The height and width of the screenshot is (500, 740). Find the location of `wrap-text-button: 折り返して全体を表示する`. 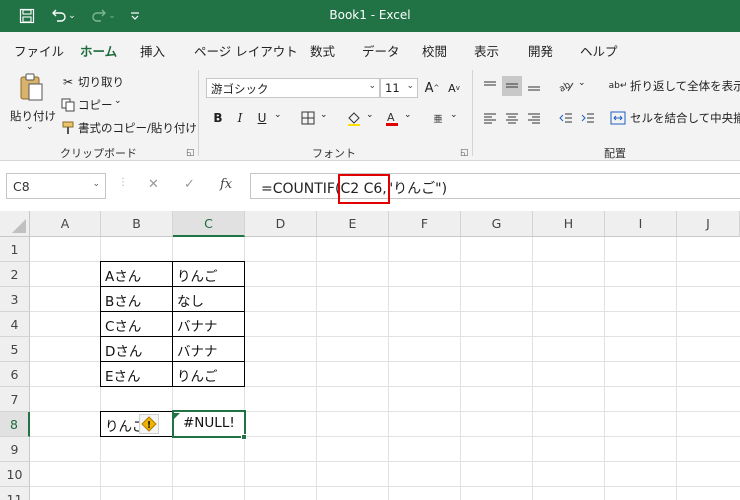

wrap-text-button: 折り返して全体を表示する is located at coordinates (685, 86).